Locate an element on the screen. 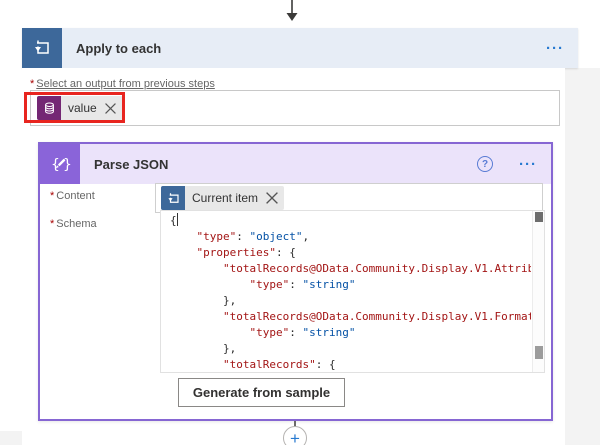  parse-json-icon: { } is located at coordinates (60, 164).